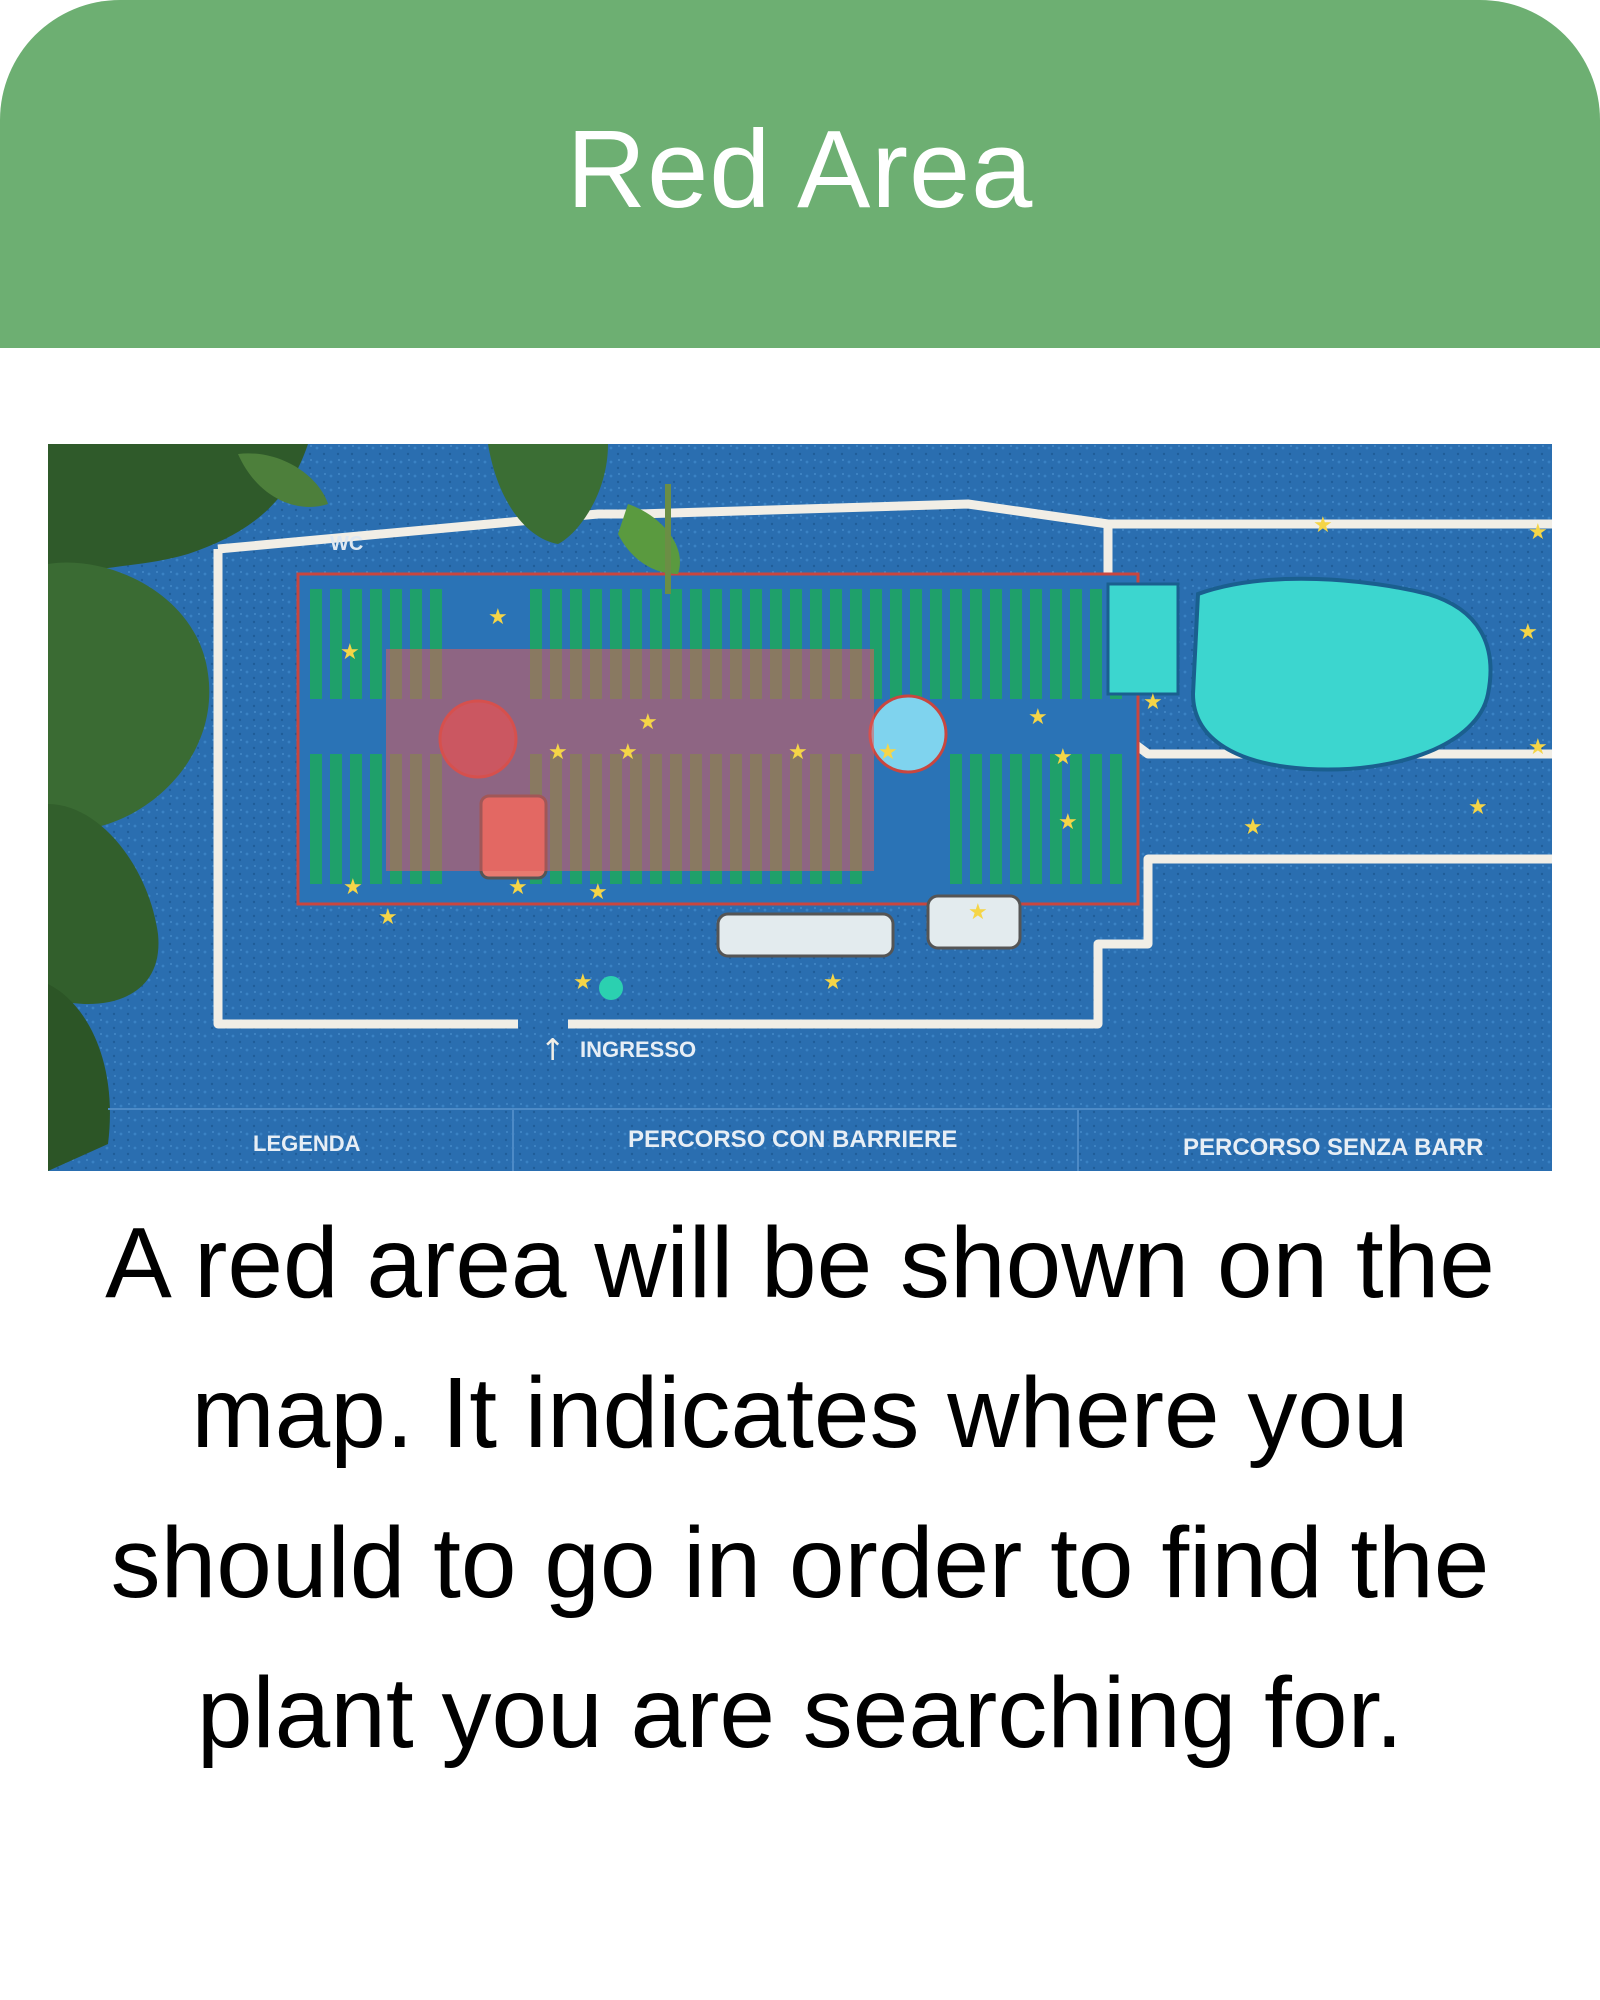 The width and height of the screenshot is (1600, 2000). I want to click on entrance-label: INGRESSO, so click(638, 1049).